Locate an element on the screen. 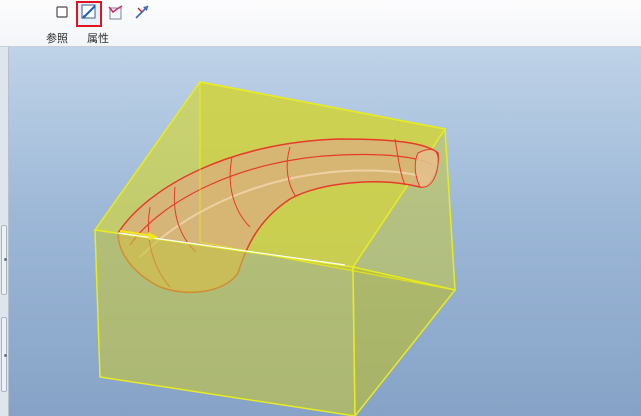  trajectory-tool-button is located at coordinates (116, 14).